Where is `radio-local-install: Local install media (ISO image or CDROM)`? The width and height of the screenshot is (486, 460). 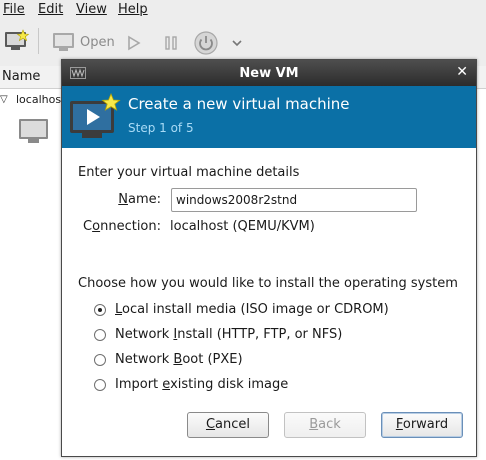
radio-local-install: Local install media (ISO image or CDROM) is located at coordinates (264, 311).